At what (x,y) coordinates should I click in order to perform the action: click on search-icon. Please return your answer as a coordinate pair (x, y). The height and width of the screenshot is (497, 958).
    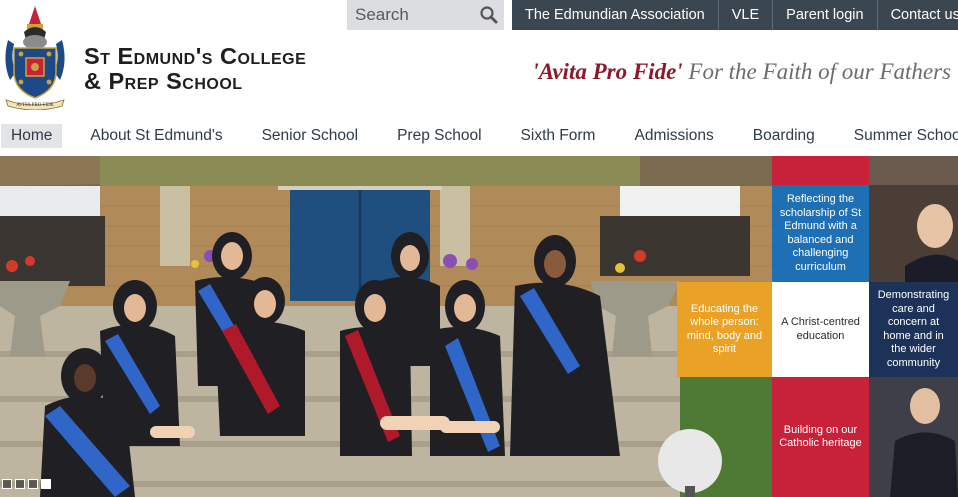
    Looking at the image, I should click on (489, 15).